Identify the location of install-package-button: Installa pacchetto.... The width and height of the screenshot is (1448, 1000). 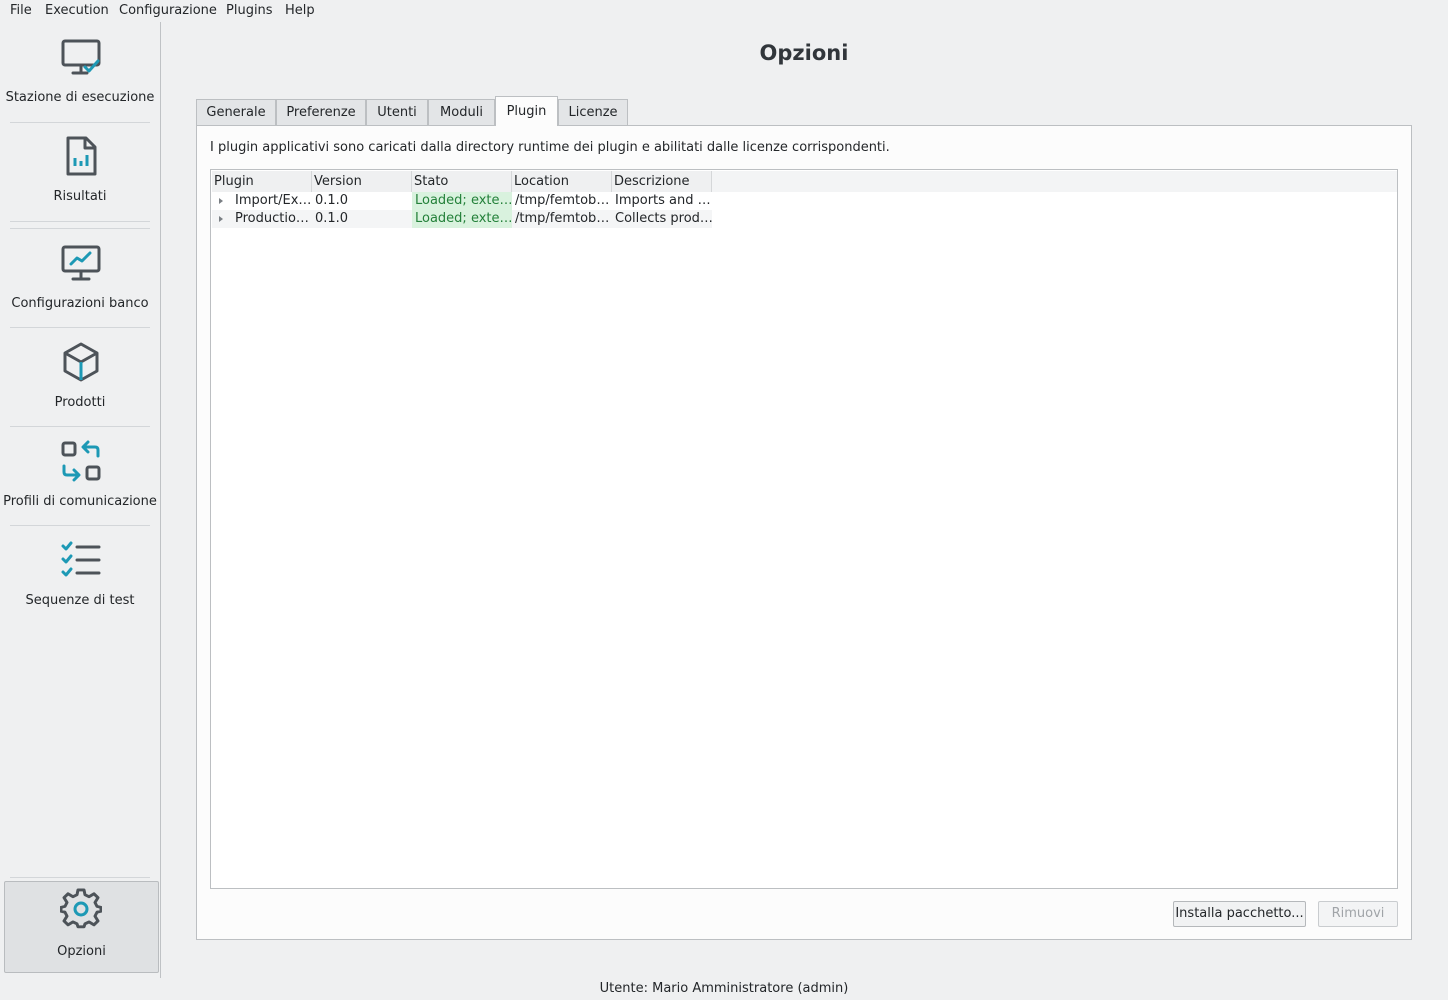
(1239, 914).